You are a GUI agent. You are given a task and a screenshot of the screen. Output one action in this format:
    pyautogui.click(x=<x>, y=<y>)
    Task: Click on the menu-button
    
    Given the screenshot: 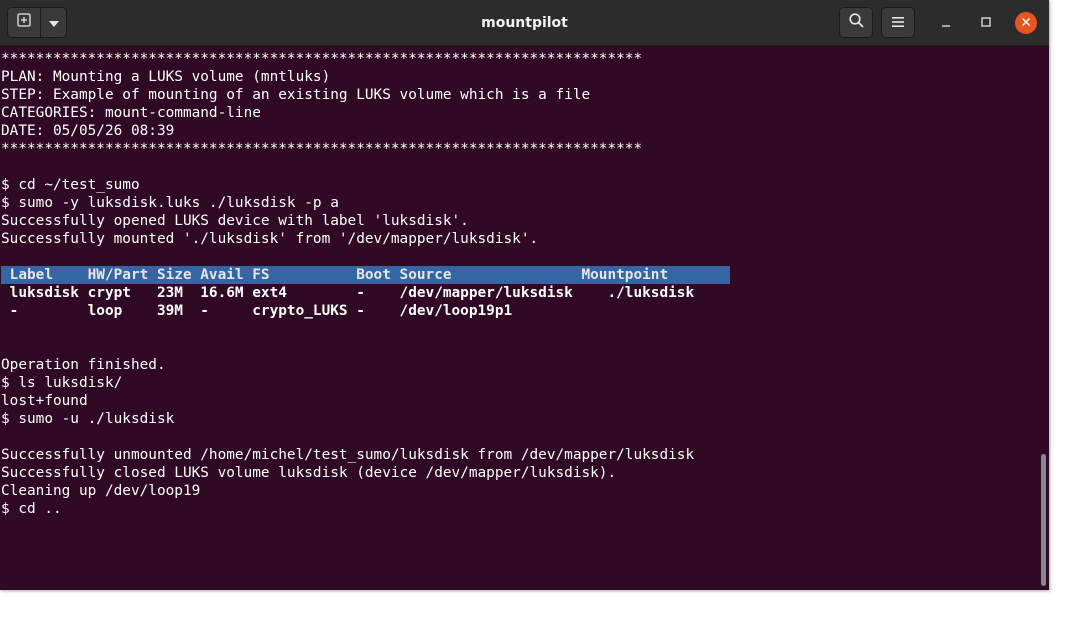 What is the action you would take?
    pyautogui.click(x=898, y=22)
    